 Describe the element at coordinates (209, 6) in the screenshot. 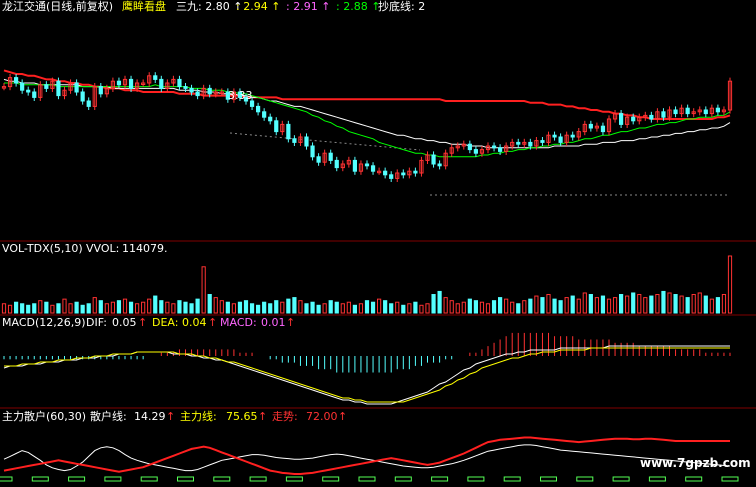

I see `header-item-0: 三九: 2.80 ↑` at that location.